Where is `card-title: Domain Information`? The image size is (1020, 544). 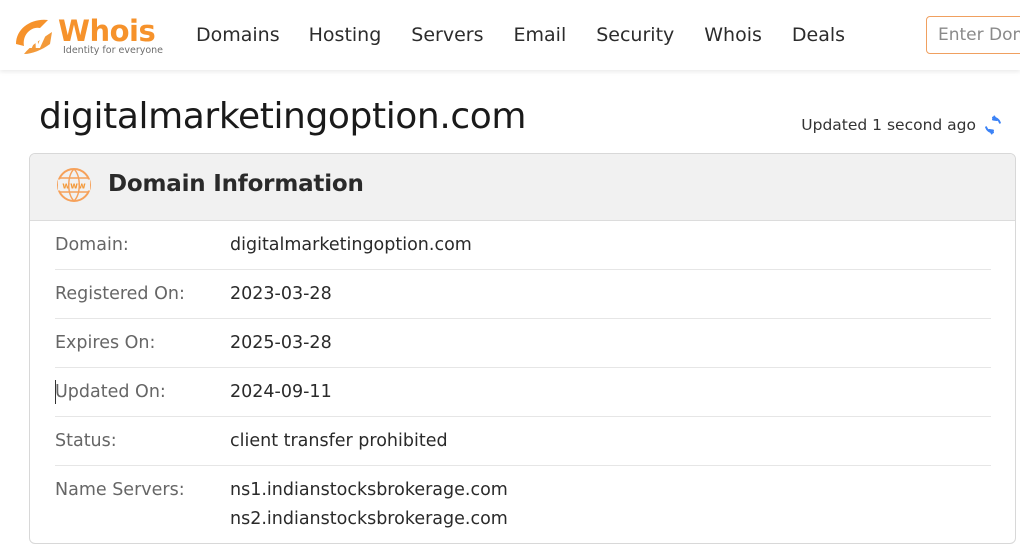
card-title: Domain Information is located at coordinates (236, 184).